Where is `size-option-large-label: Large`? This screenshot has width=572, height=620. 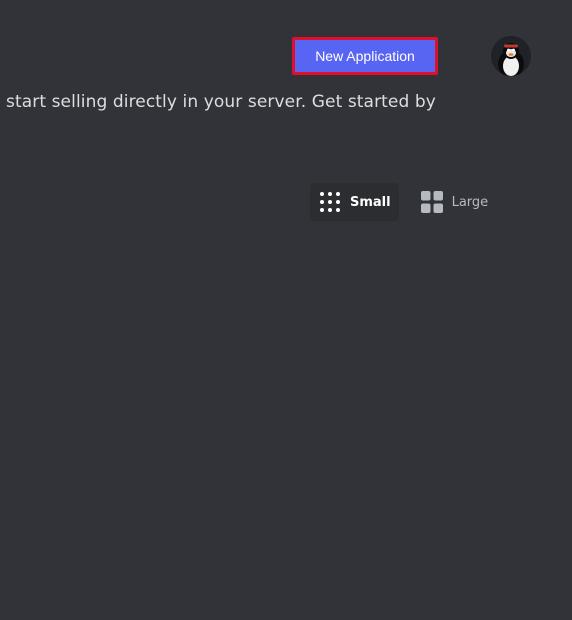 size-option-large-label: Large is located at coordinates (470, 202).